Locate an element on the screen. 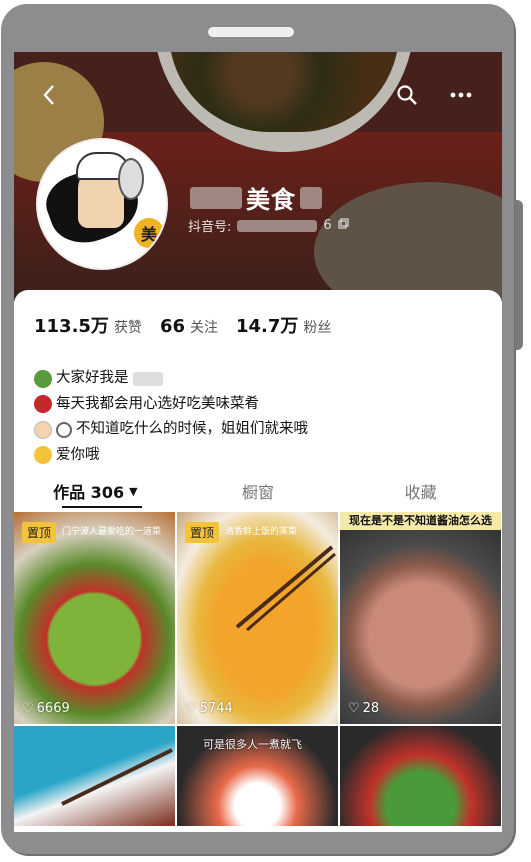 This screenshot has height=862, width=531. bio-text: 不知道吃什么的时候，姐姐们就来哦 is located at coordinates (192, 429).